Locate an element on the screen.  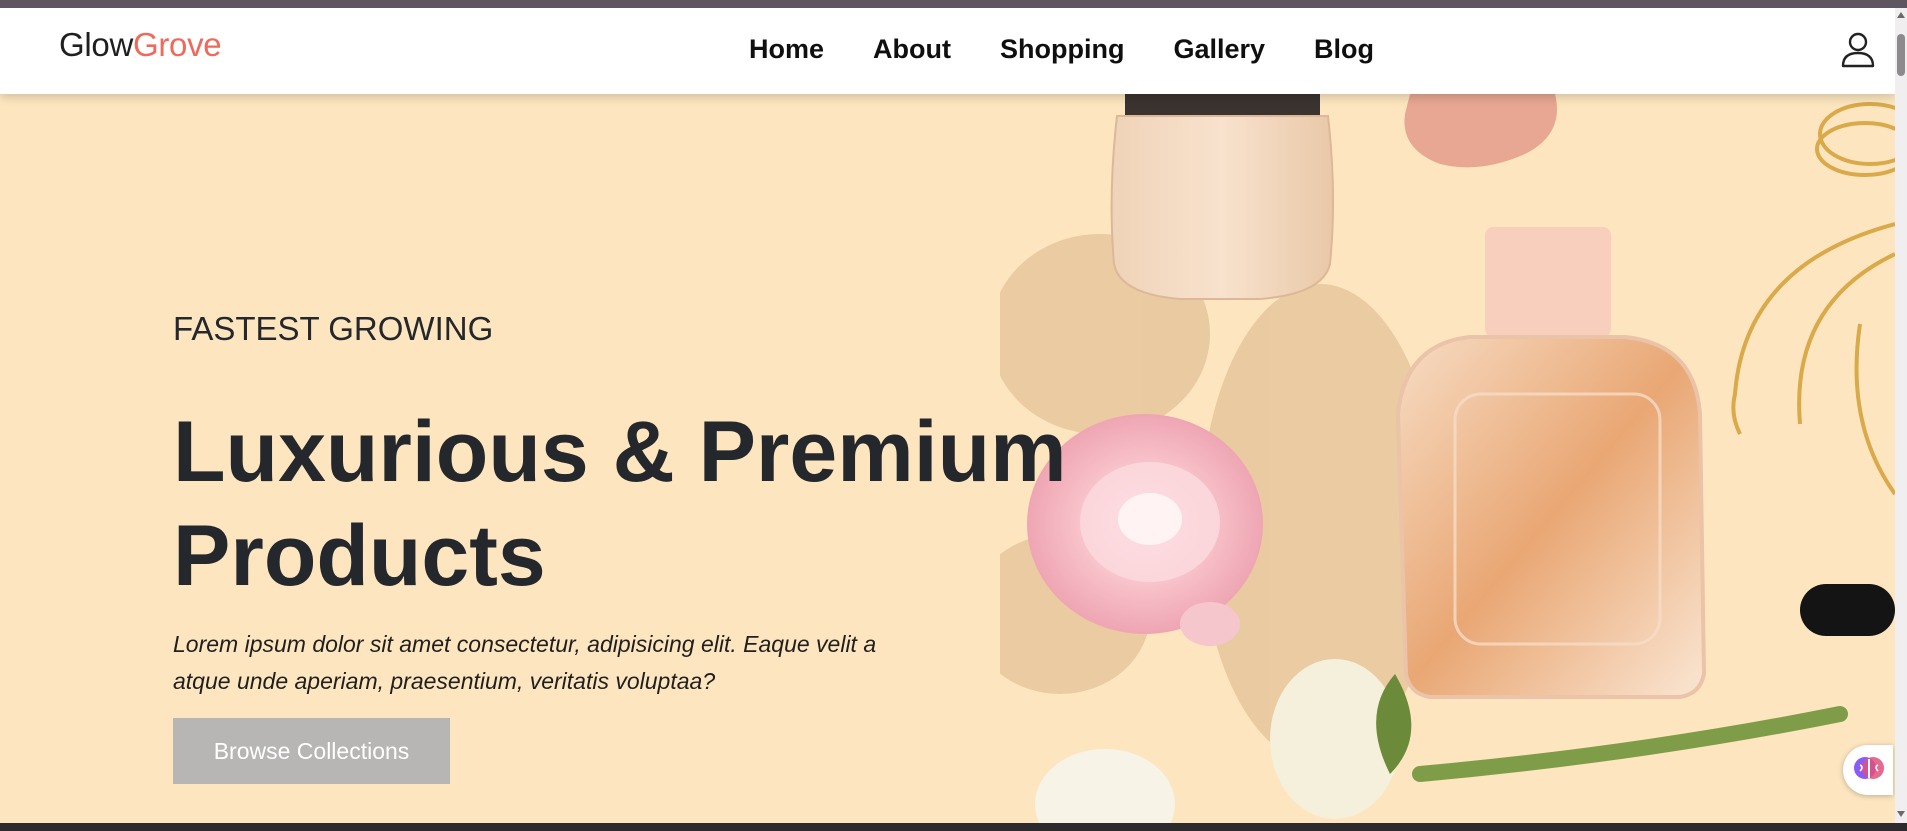
nav-link-about: About is located at coordinates (912, 49).